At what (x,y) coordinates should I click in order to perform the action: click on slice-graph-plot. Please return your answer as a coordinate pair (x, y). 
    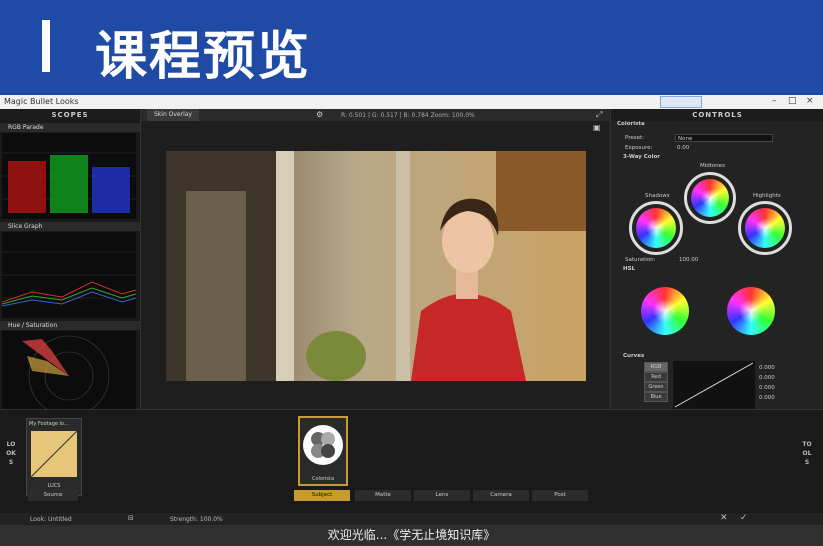
    Looking at the image, I should click on (69, 279).